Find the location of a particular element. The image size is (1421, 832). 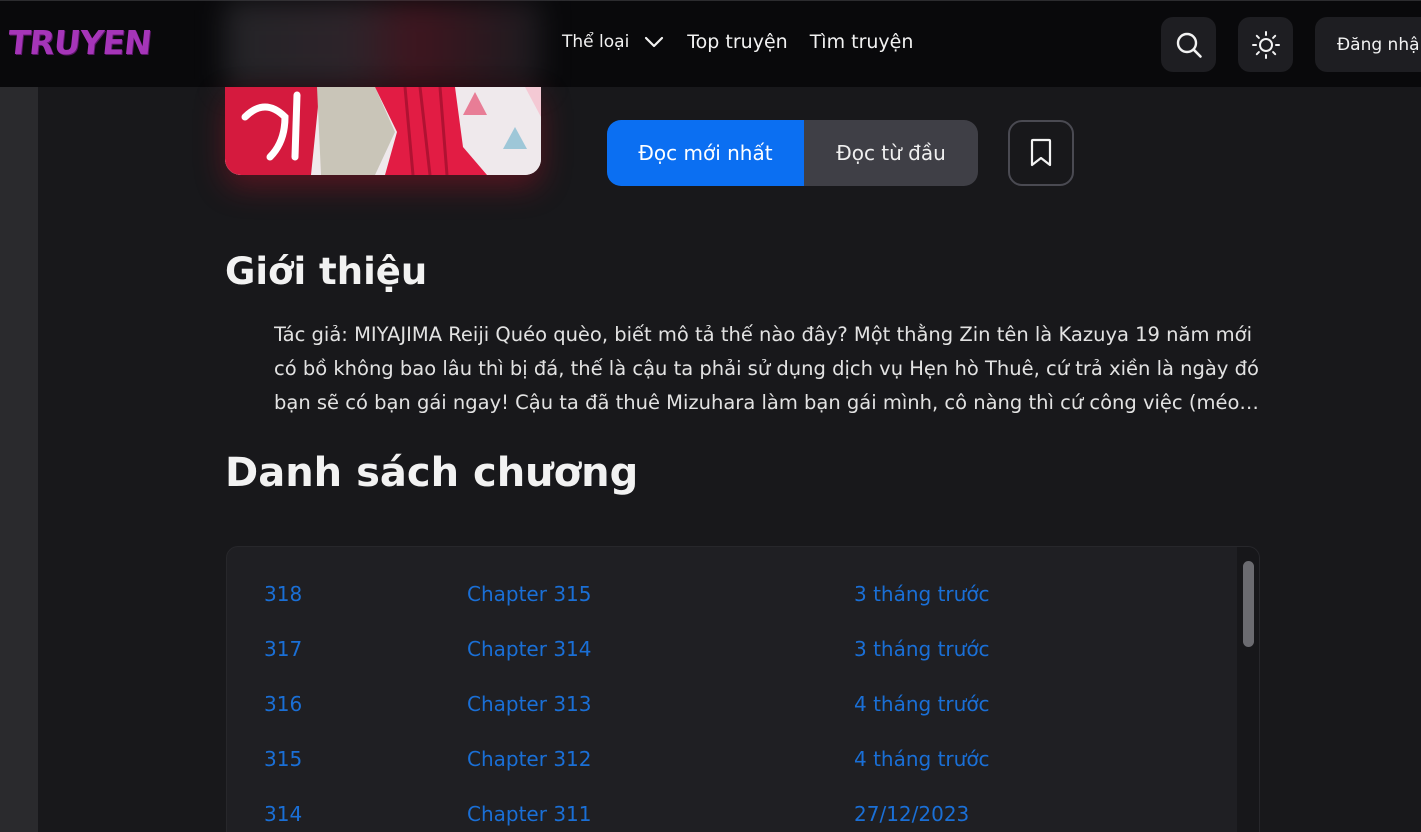

nav-top-stories: Top truyện is located at coordinates (737, 42).